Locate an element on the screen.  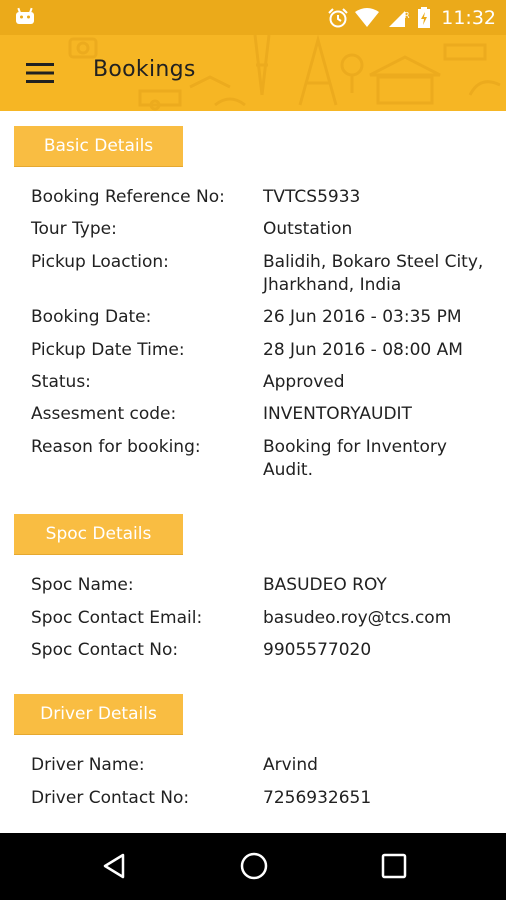
svg-text: R is located at coordinates (407, 15).